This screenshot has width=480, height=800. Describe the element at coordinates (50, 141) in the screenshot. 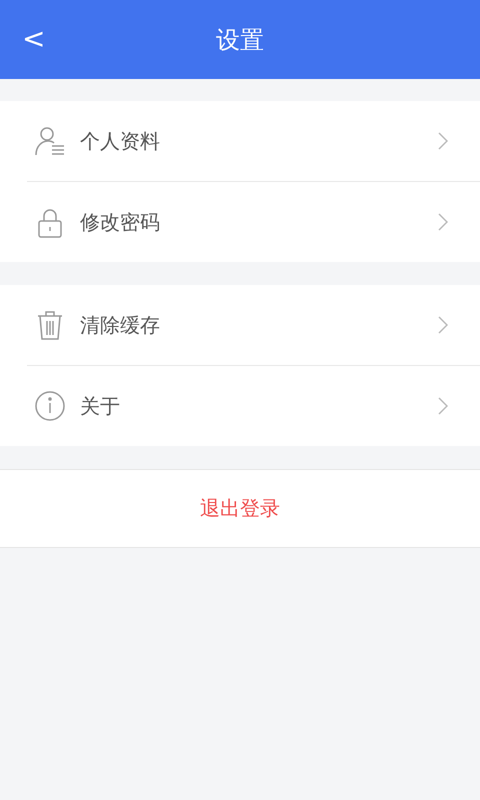

I see `person-icon` at that location.